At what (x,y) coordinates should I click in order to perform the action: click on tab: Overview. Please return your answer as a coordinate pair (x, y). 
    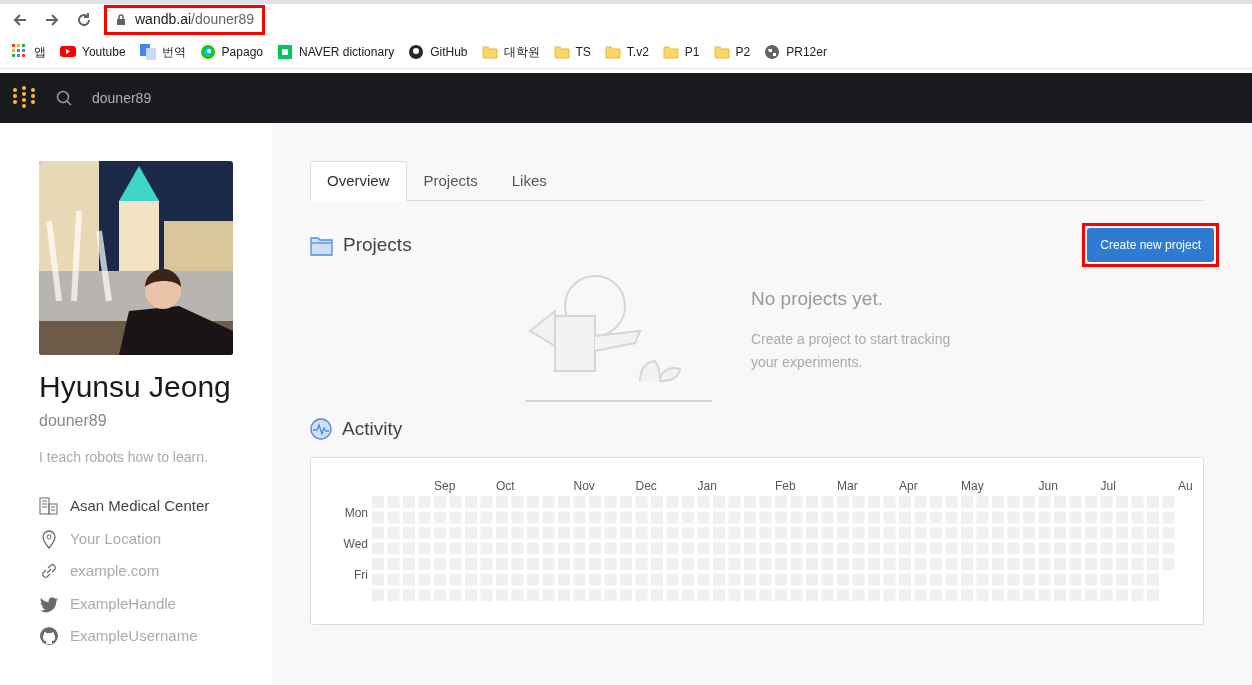
    Looking at the image, I should click on (358, 181).